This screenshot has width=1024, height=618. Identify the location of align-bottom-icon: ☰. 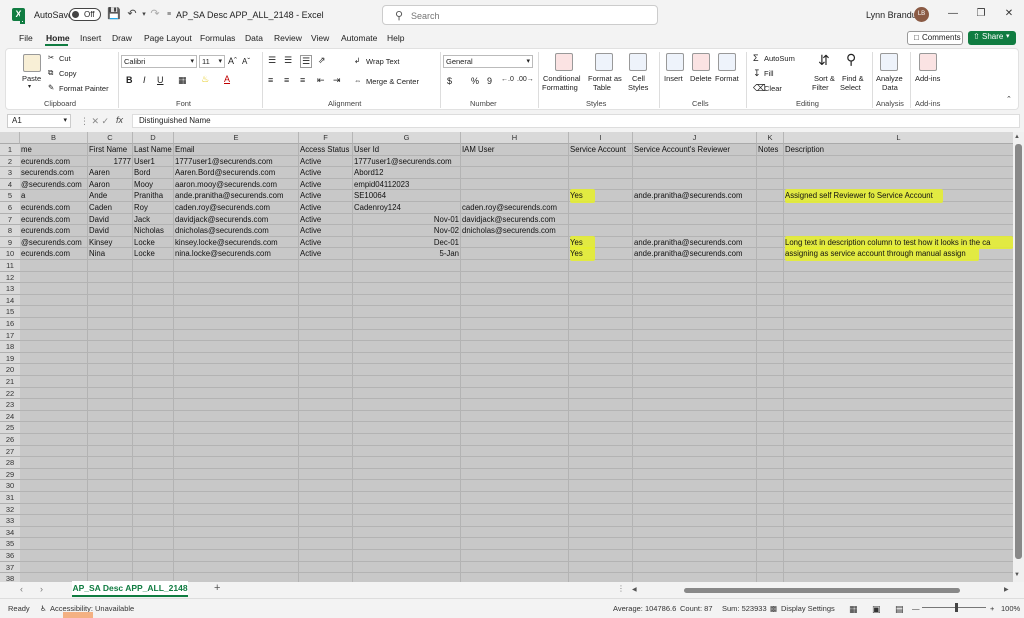
(306, 61).